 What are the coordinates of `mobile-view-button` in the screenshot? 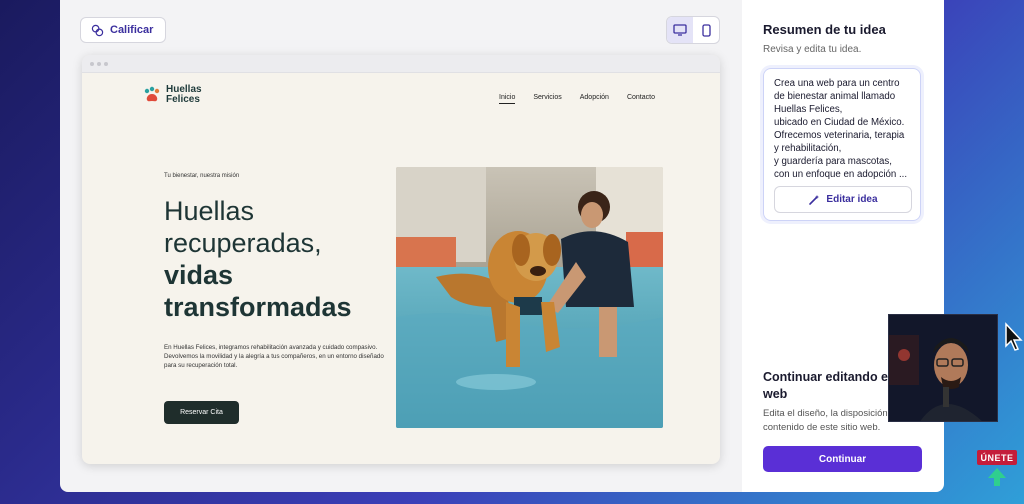 It's located at (706, 30).